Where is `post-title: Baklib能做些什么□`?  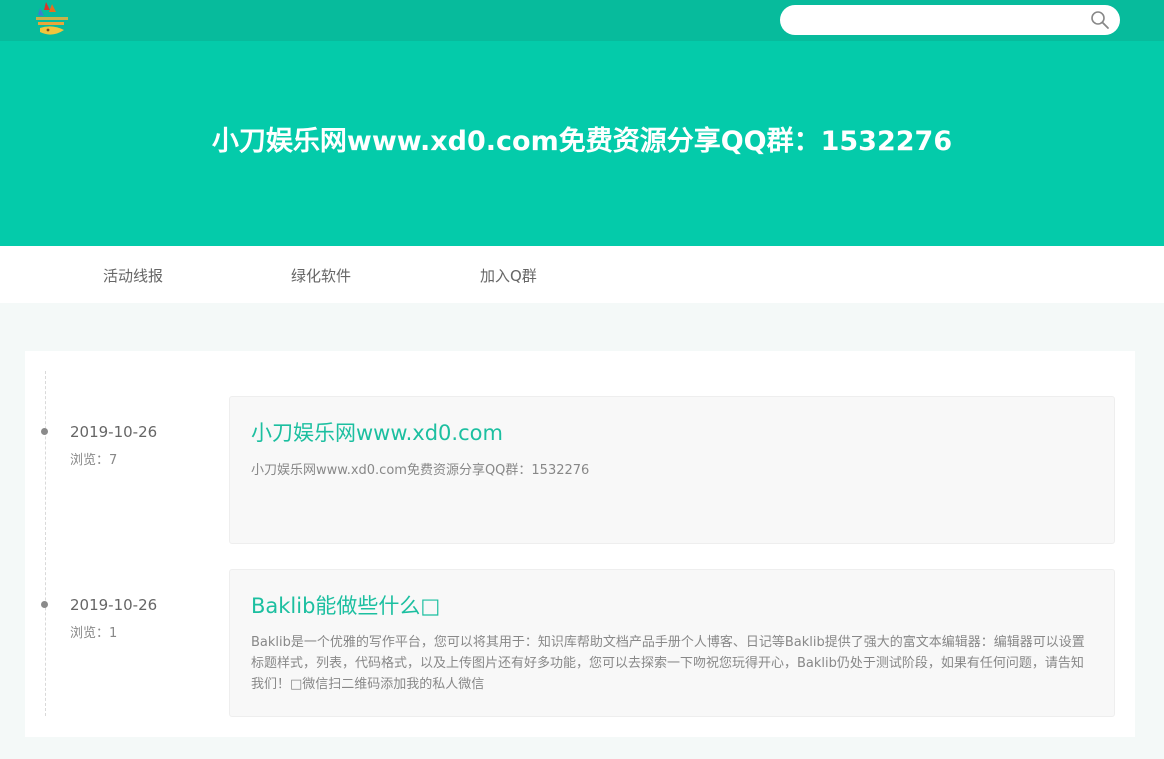 post-title: Baklib能做些什么□ is located at coordinates (345, 605).